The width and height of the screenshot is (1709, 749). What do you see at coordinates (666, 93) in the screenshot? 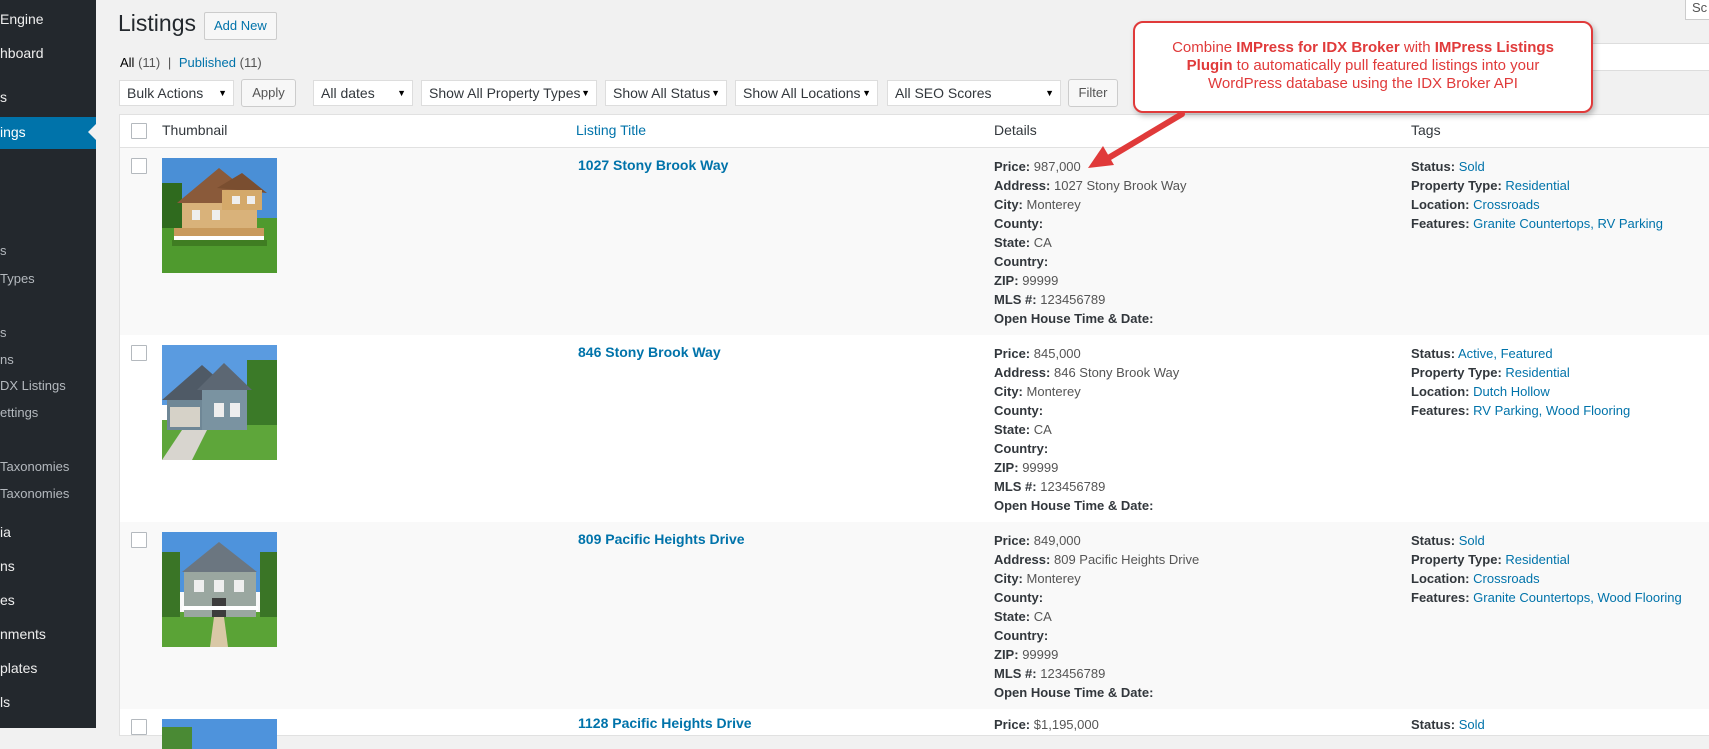
I see `status-select: Show All Status ▼` at bounding box center [666, 93].